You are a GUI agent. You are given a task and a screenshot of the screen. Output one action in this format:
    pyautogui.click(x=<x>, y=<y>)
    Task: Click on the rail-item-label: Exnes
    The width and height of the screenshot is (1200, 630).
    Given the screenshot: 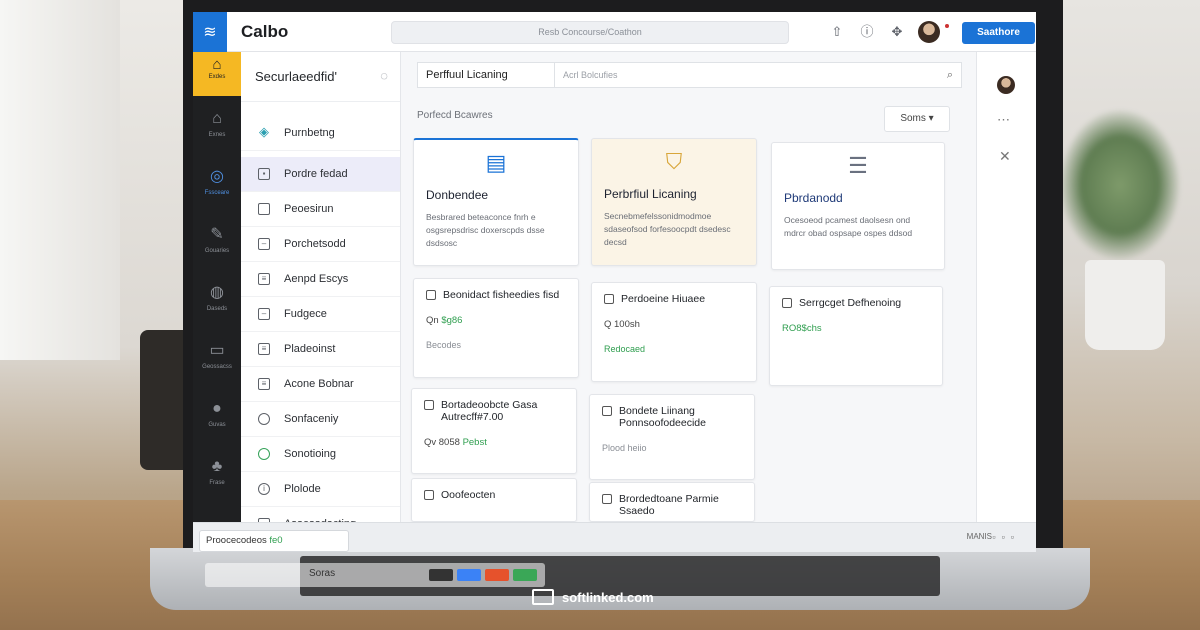 What is the action you would take?
    pyautogui.click(x=217, y=135)
    